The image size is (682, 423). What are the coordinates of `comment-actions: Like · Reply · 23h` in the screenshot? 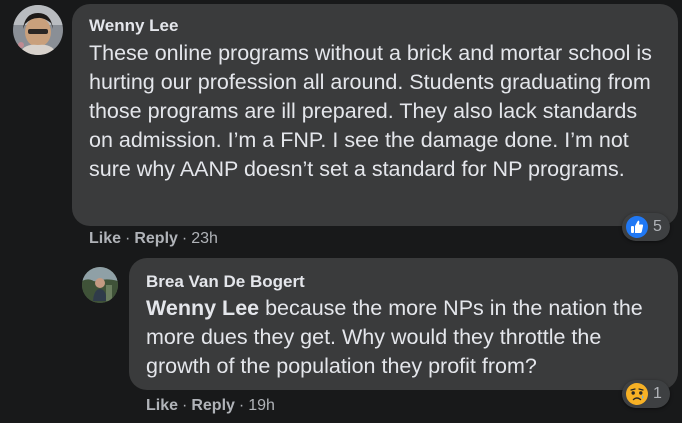 It's located at (153, 239).